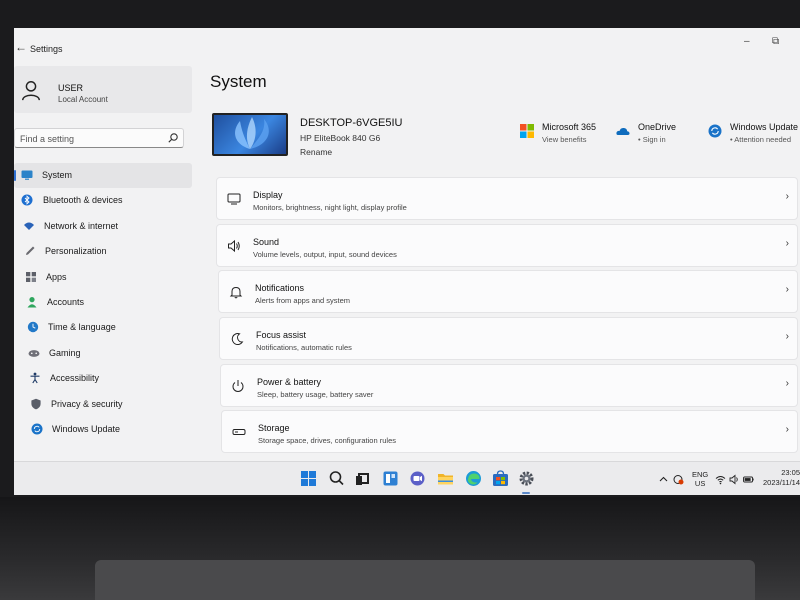 The height and width of the screenshot is (600, 800). Describe the element at coordinates (280, 288) in the screenshot. I see `card-title: Notifications` at that location.